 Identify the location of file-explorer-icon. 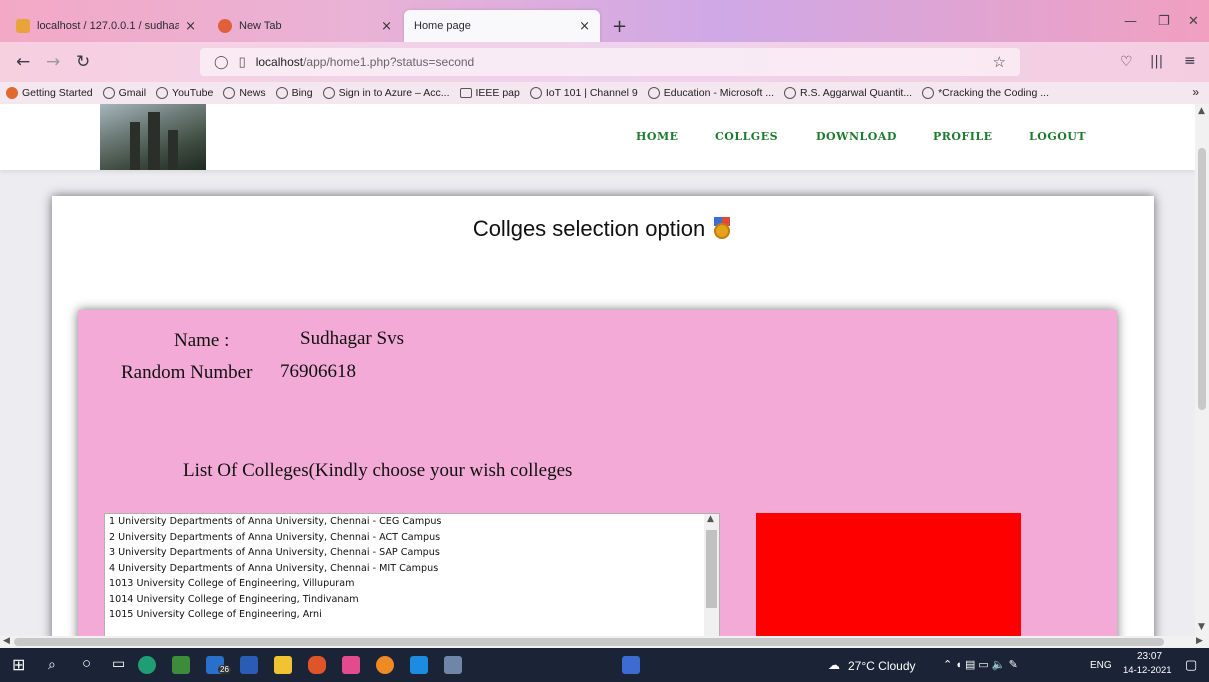
(283, 665).